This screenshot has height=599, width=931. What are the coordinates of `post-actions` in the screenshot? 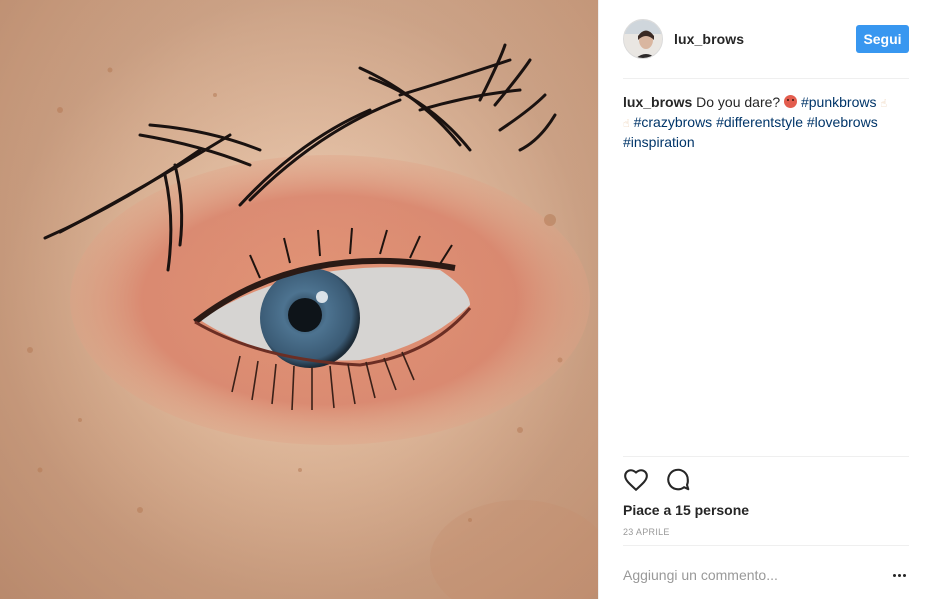 It's located at (657, 480).